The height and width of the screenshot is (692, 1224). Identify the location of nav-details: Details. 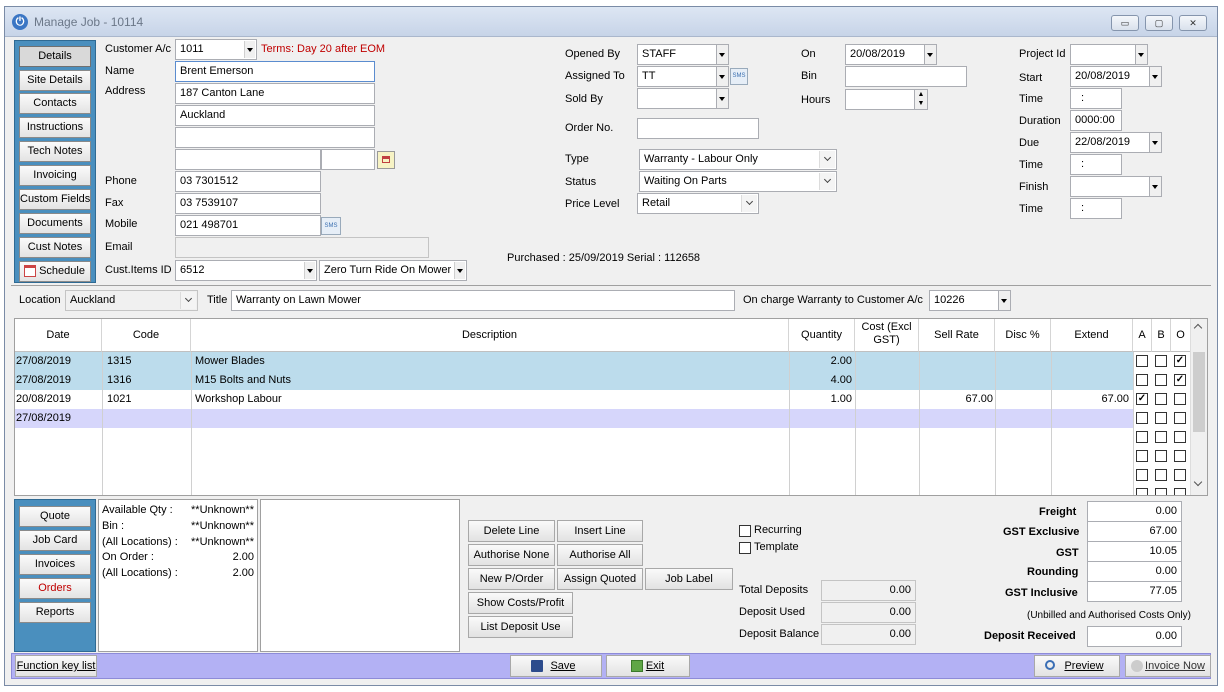
(55, 56).